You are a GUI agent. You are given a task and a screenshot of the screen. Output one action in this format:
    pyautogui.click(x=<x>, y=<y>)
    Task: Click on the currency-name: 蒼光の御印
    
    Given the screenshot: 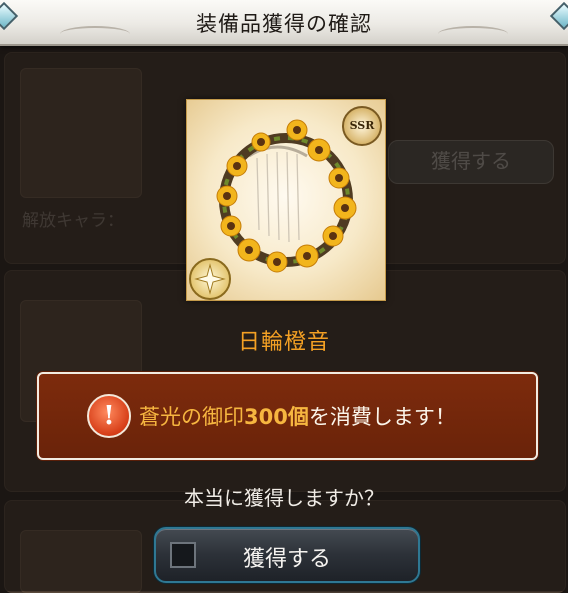 What is the action you would take?
    pyautogui.click(x=191, y=417)
    